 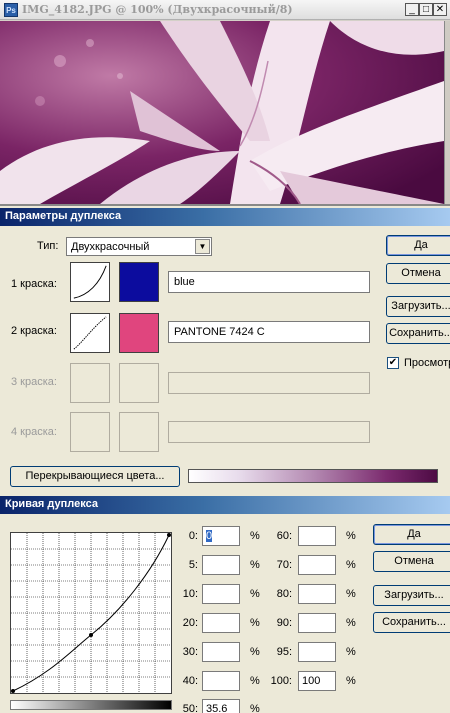 What do you see at coordinates (90, 282) in the screenshot?
I see `ink-1-curve-box` at bounding box center [90, 282].